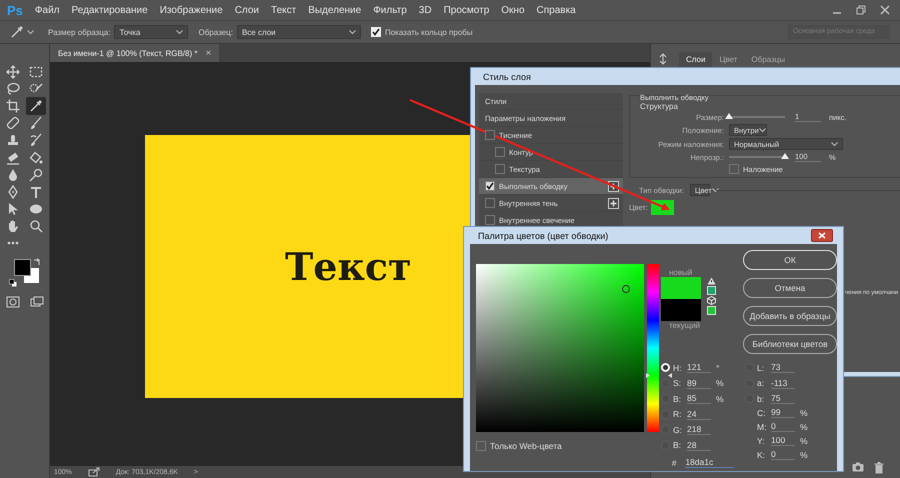  What do you see at coordinates (507, 77) in the screenshot?
I see `dialog-title: Стиль слоя` at bounding box center [507, 77].